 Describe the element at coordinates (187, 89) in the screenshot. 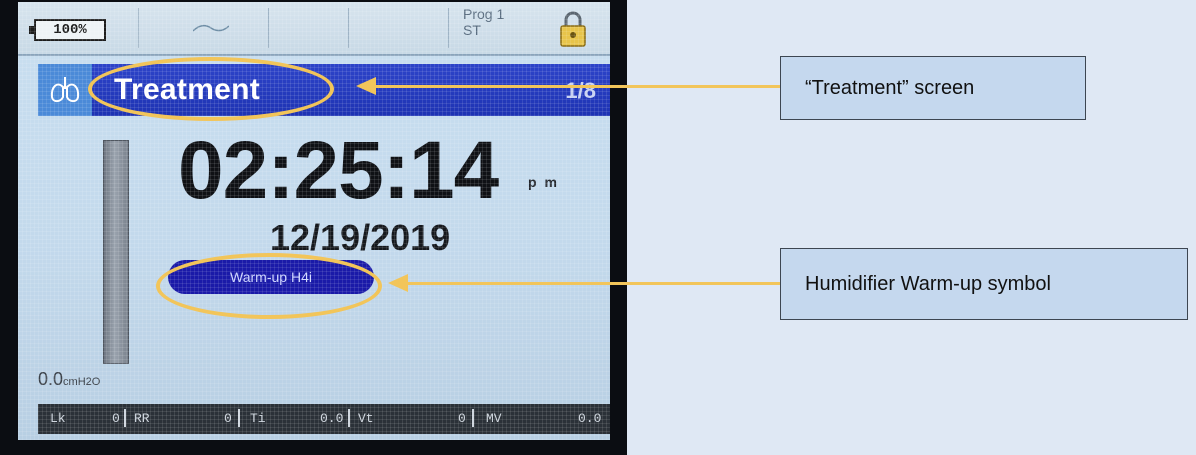

I see `screen-title: Treatment` at that location.